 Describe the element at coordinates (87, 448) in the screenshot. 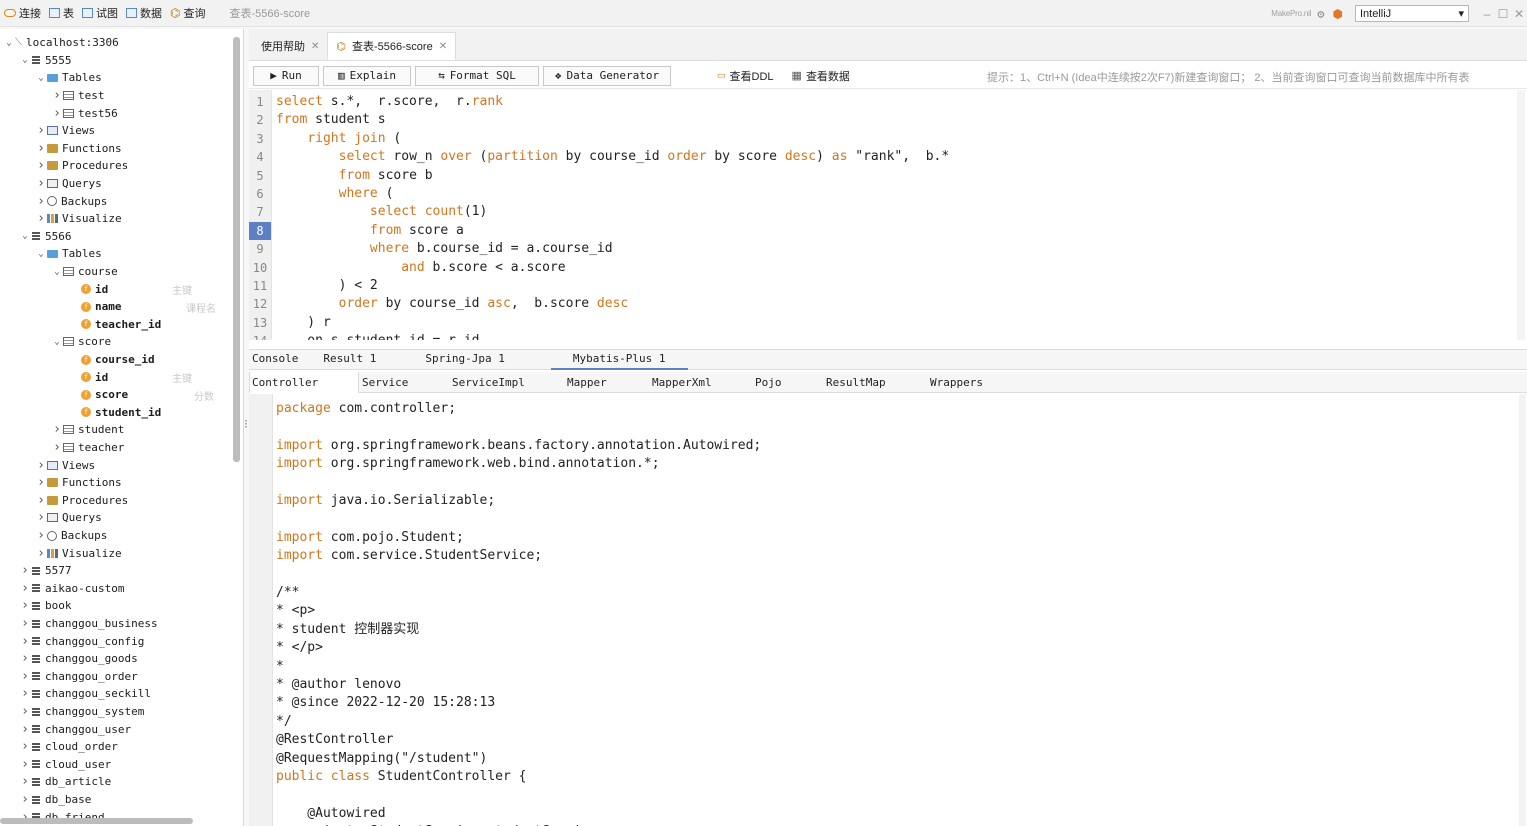

I see `tree-node: › teacher` at that location.